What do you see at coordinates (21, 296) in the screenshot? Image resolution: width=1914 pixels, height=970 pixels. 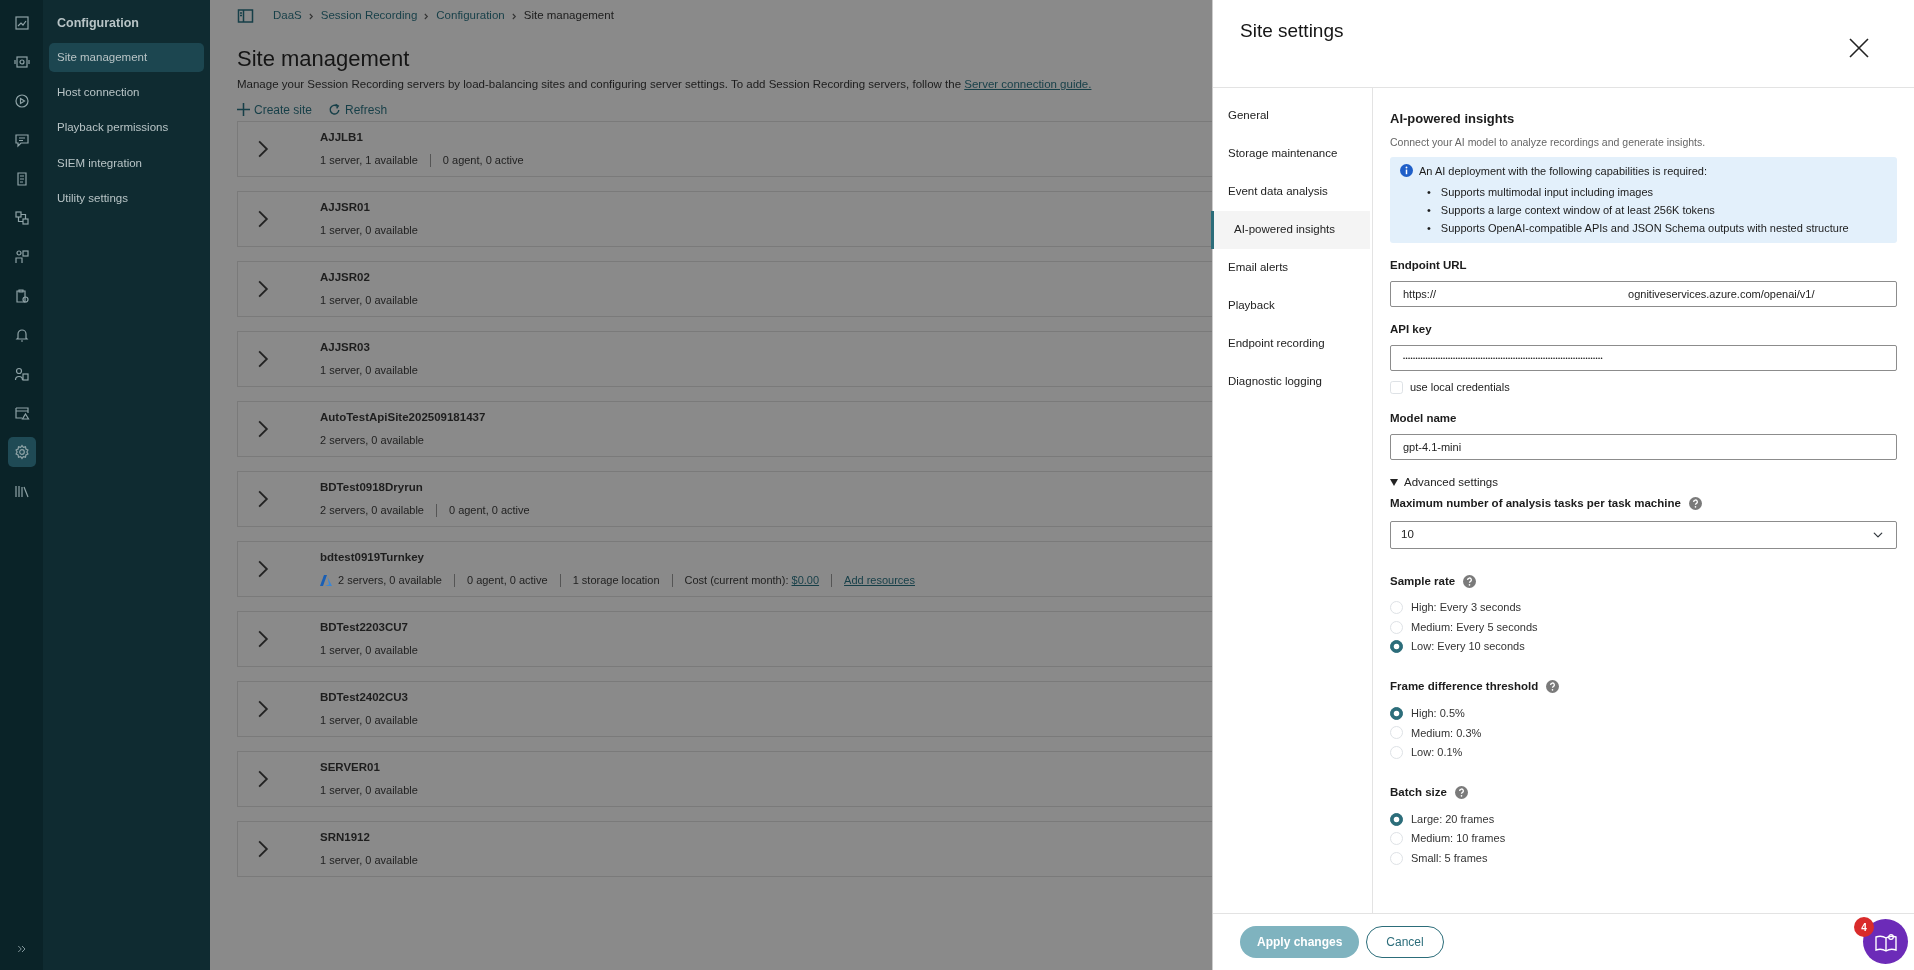 I see `clipboard-icon` at bounding box center [21, 296].